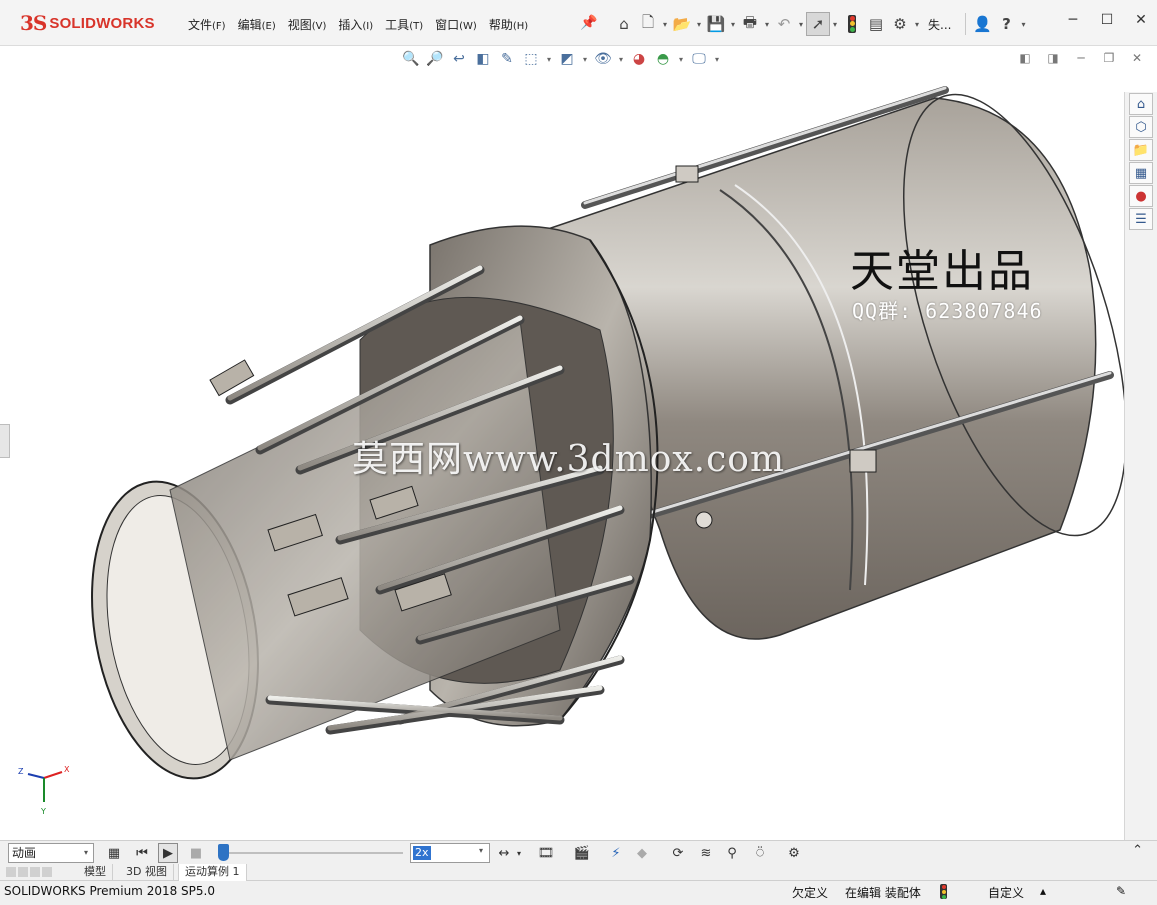 The width and height of the screenshot is (1157, 905). Describe the element at coordinates (87, 23) in the screenshot. I see `solidworks-logo: 3S SOLIDWORKS` at that location.